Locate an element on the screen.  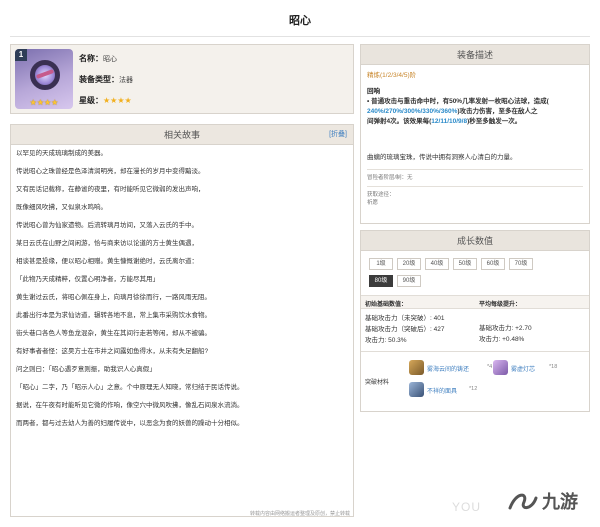
base-stat-line: 基础攻击力（未突破）: 401 is located at coordinates (405, 318).